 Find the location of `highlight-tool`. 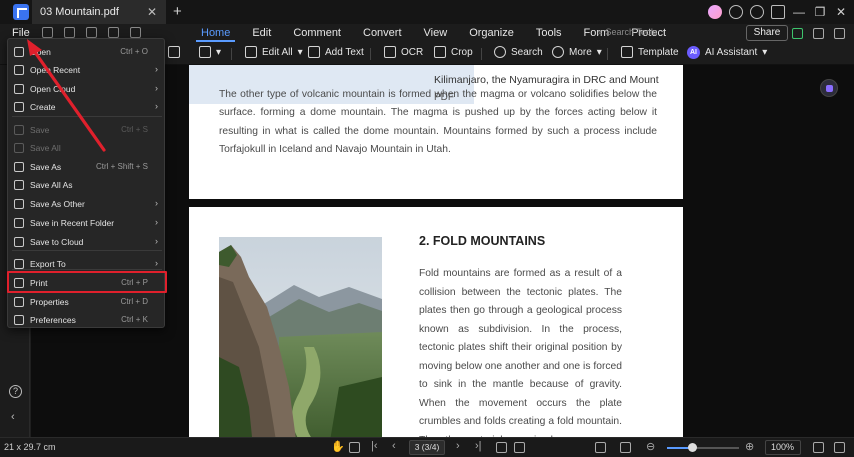

highlight-tool is located at coordinates (174, 52).